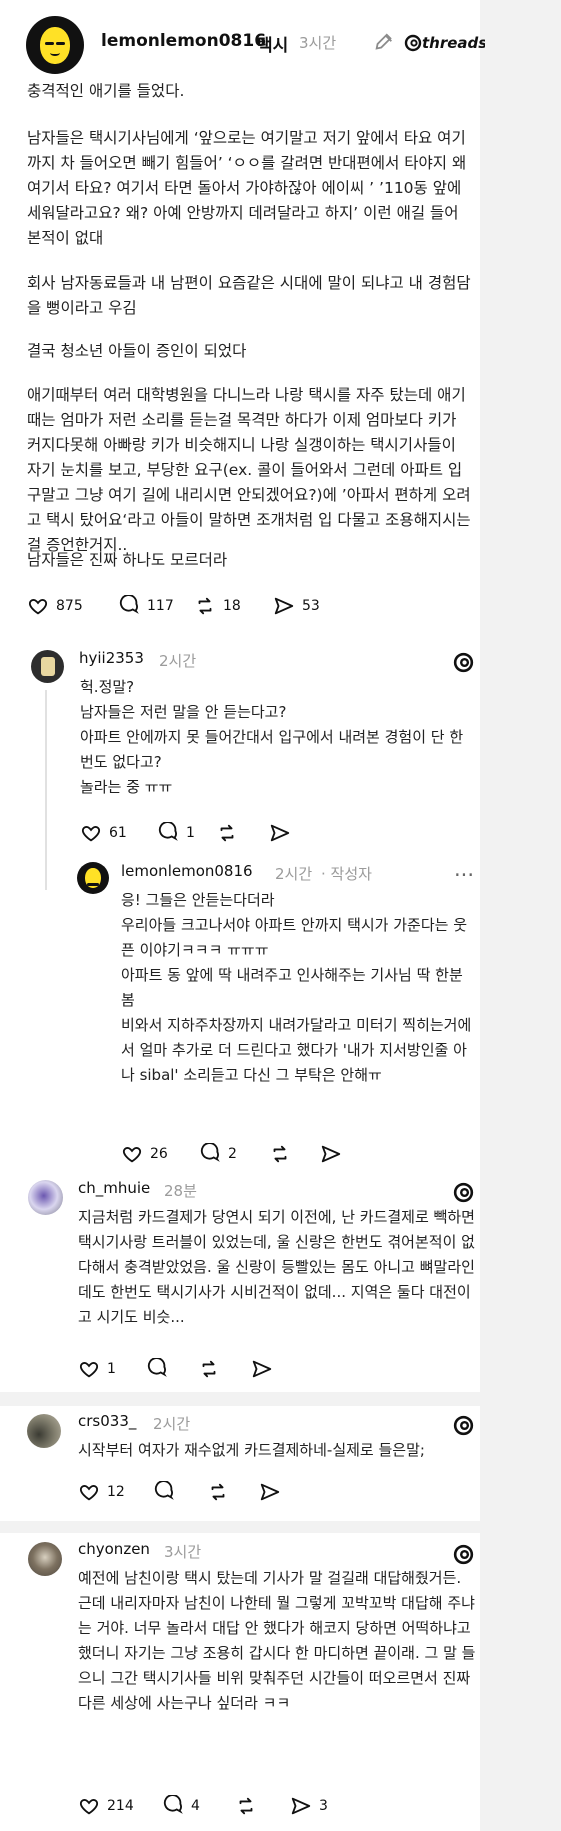 The height and width of the screenshot is (1831, 561). I want to click on author-reply-avatar, so click(93, 878).